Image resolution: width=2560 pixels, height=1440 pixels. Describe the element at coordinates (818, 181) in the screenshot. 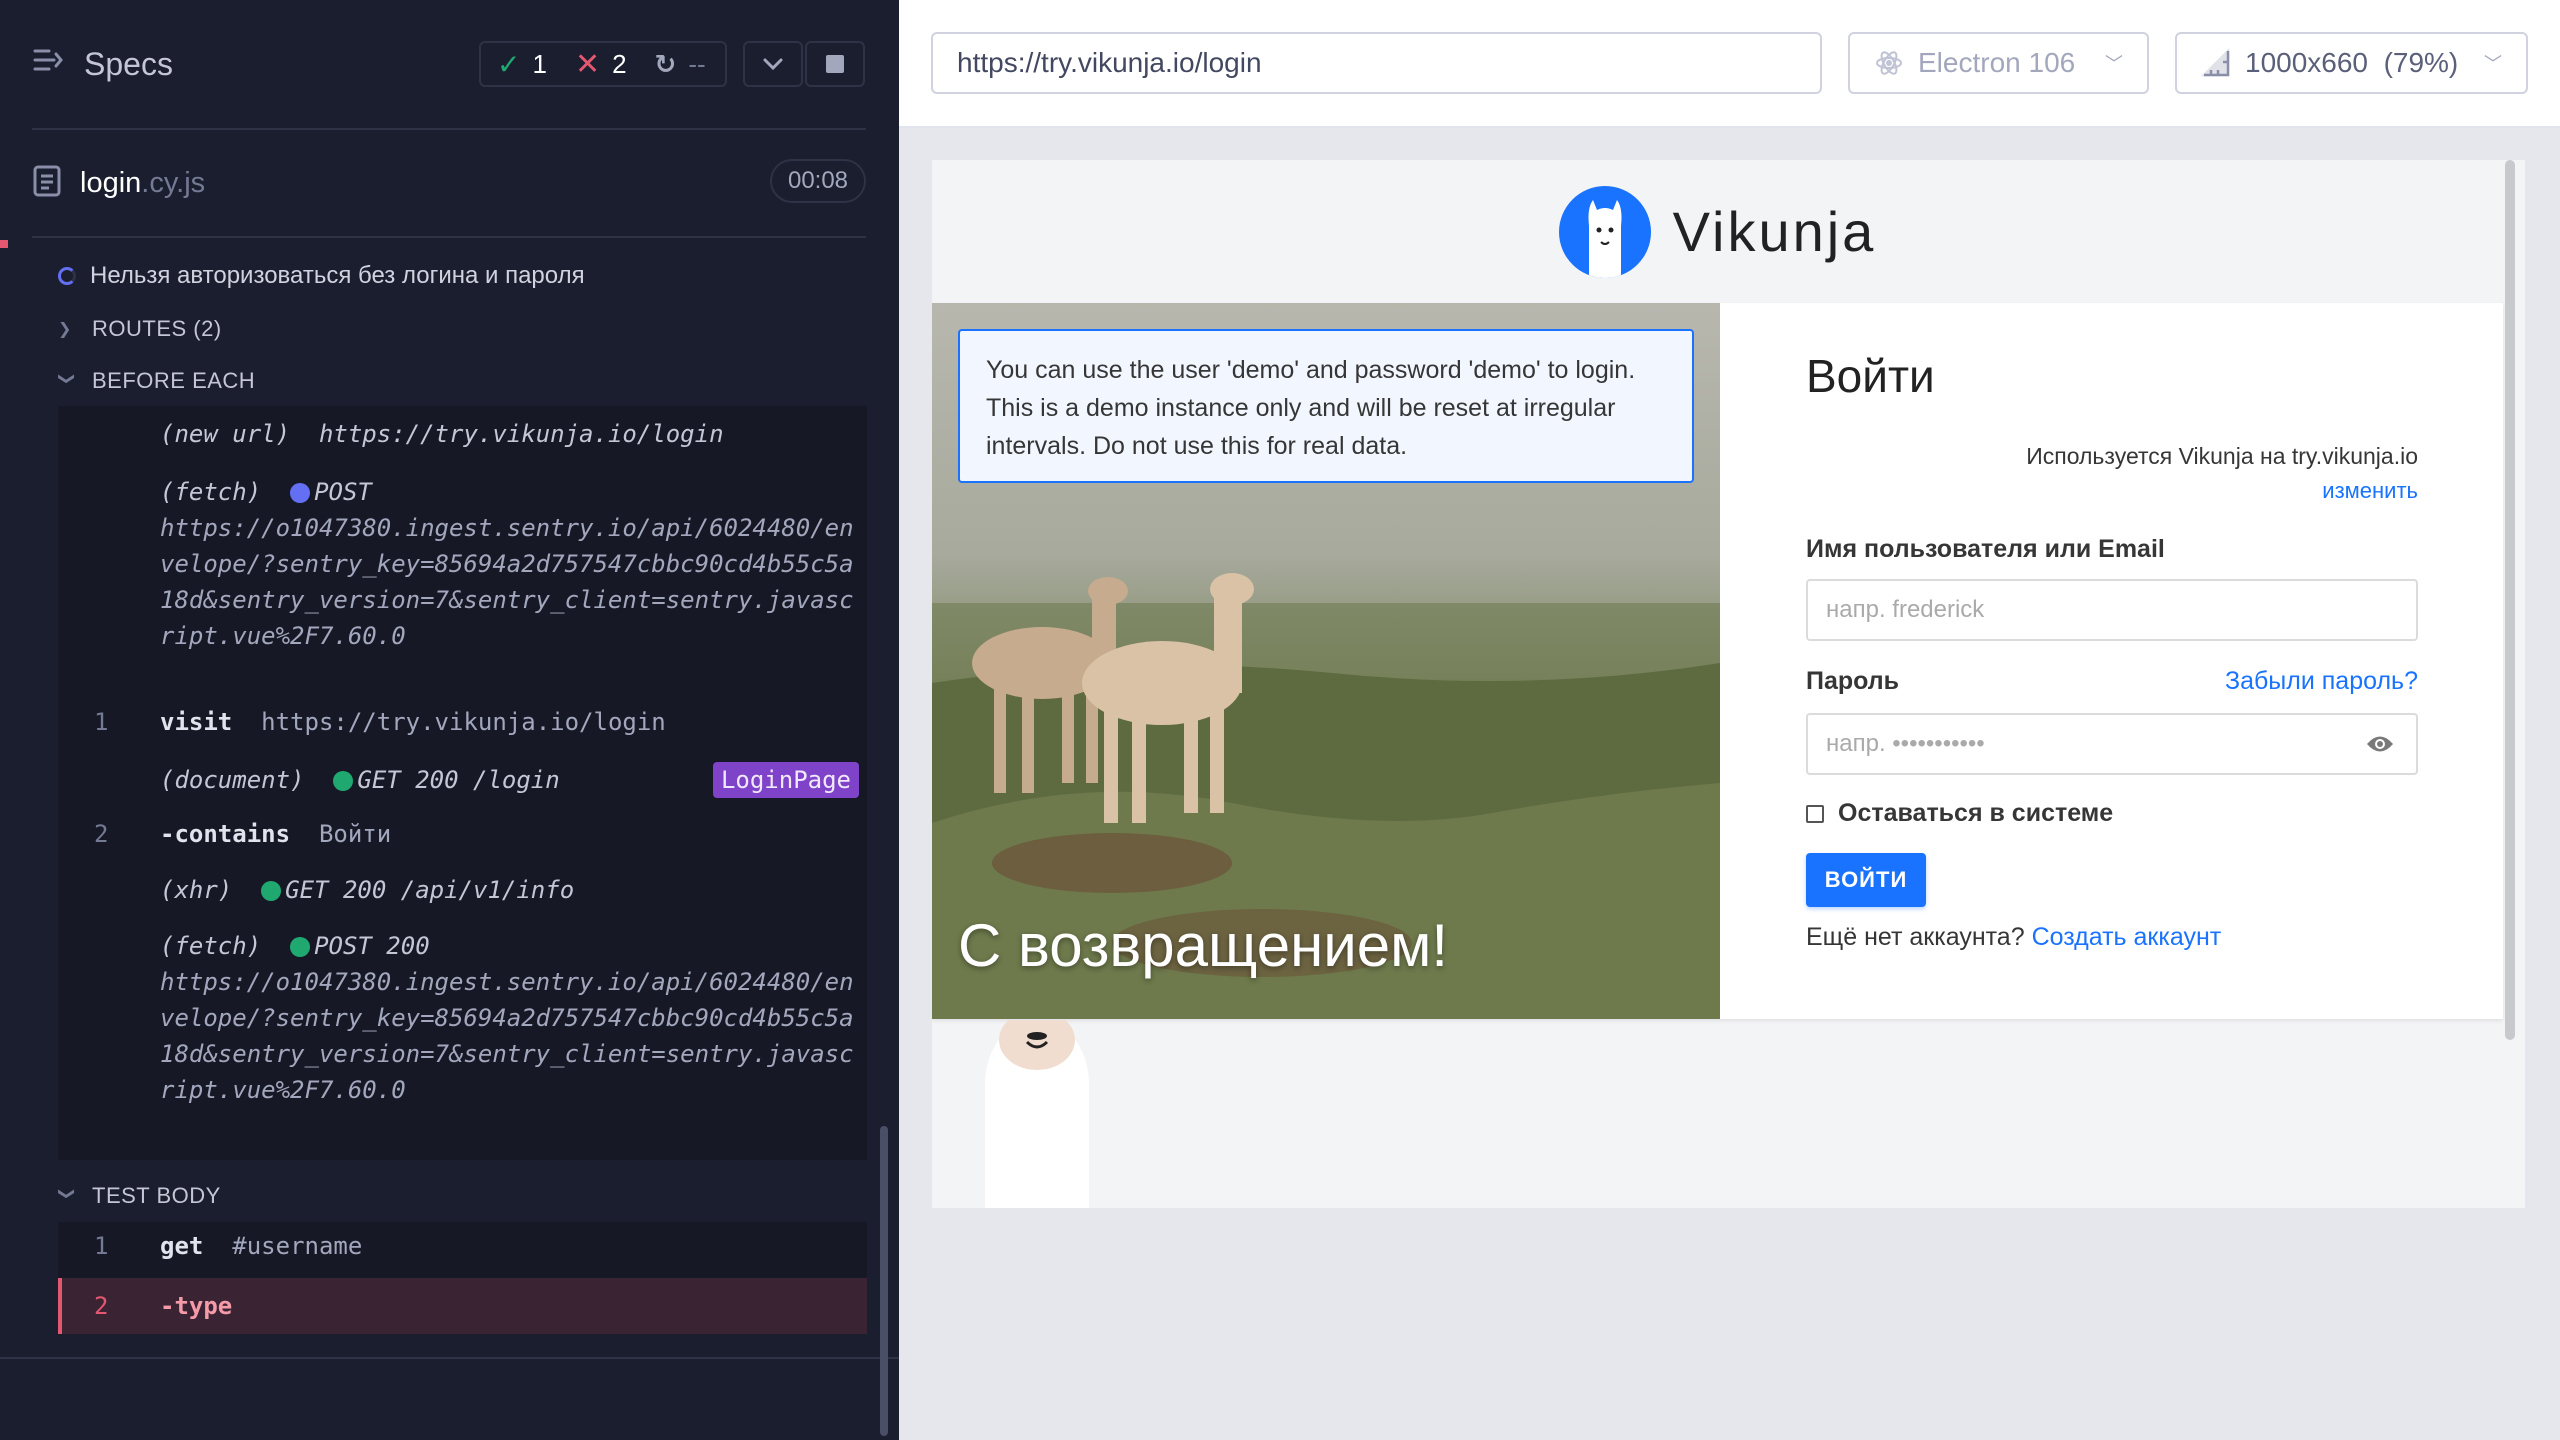

I see `spec-duration: 00:08` at that location.